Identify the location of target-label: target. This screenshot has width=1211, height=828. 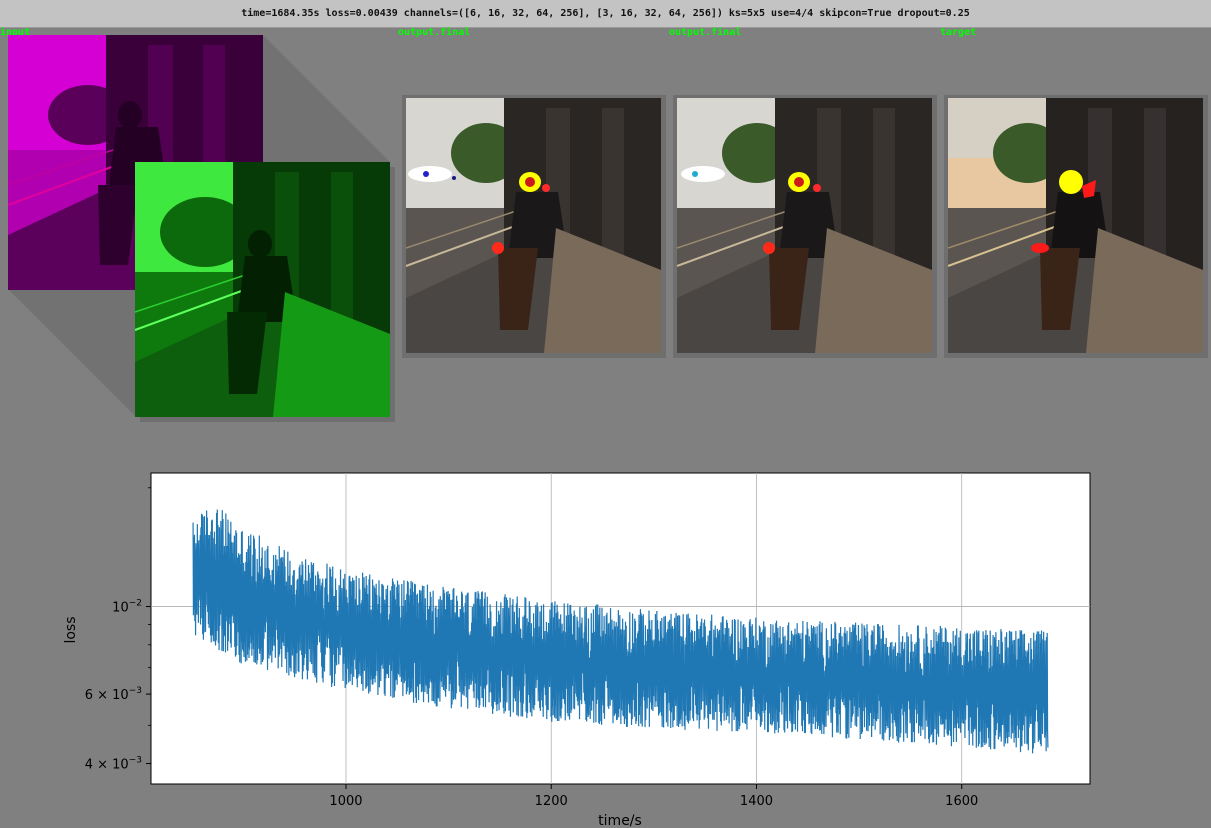
(958, 32).